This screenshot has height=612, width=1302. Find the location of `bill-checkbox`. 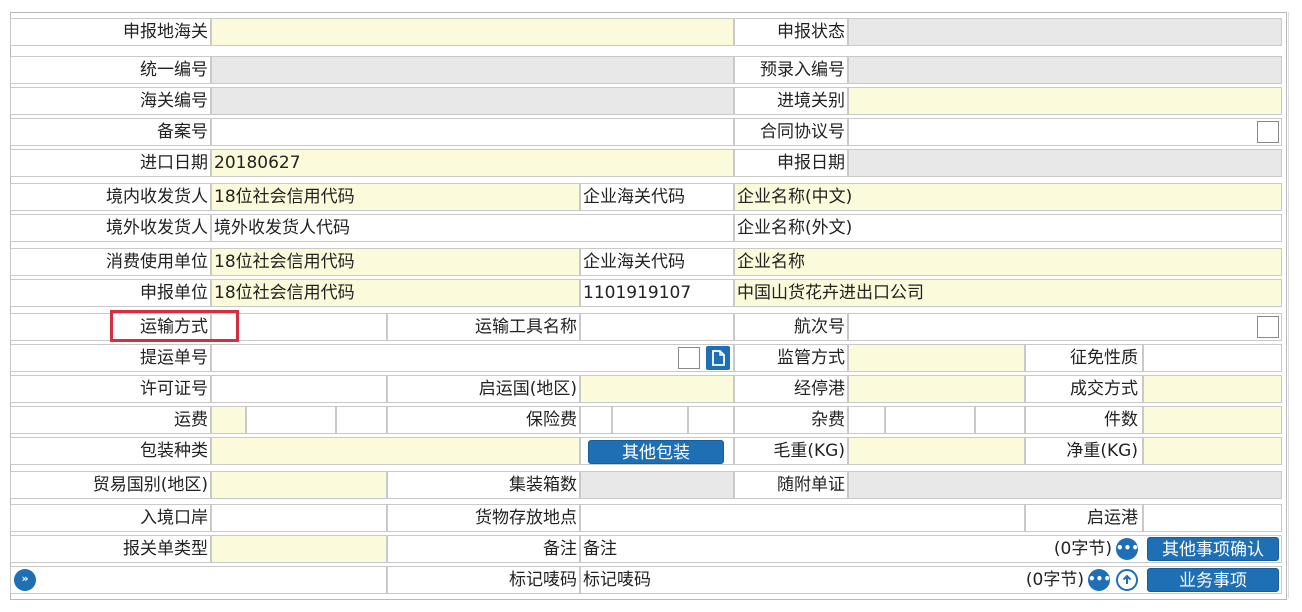

bill-checkbox is located at coordinates (689, 358).